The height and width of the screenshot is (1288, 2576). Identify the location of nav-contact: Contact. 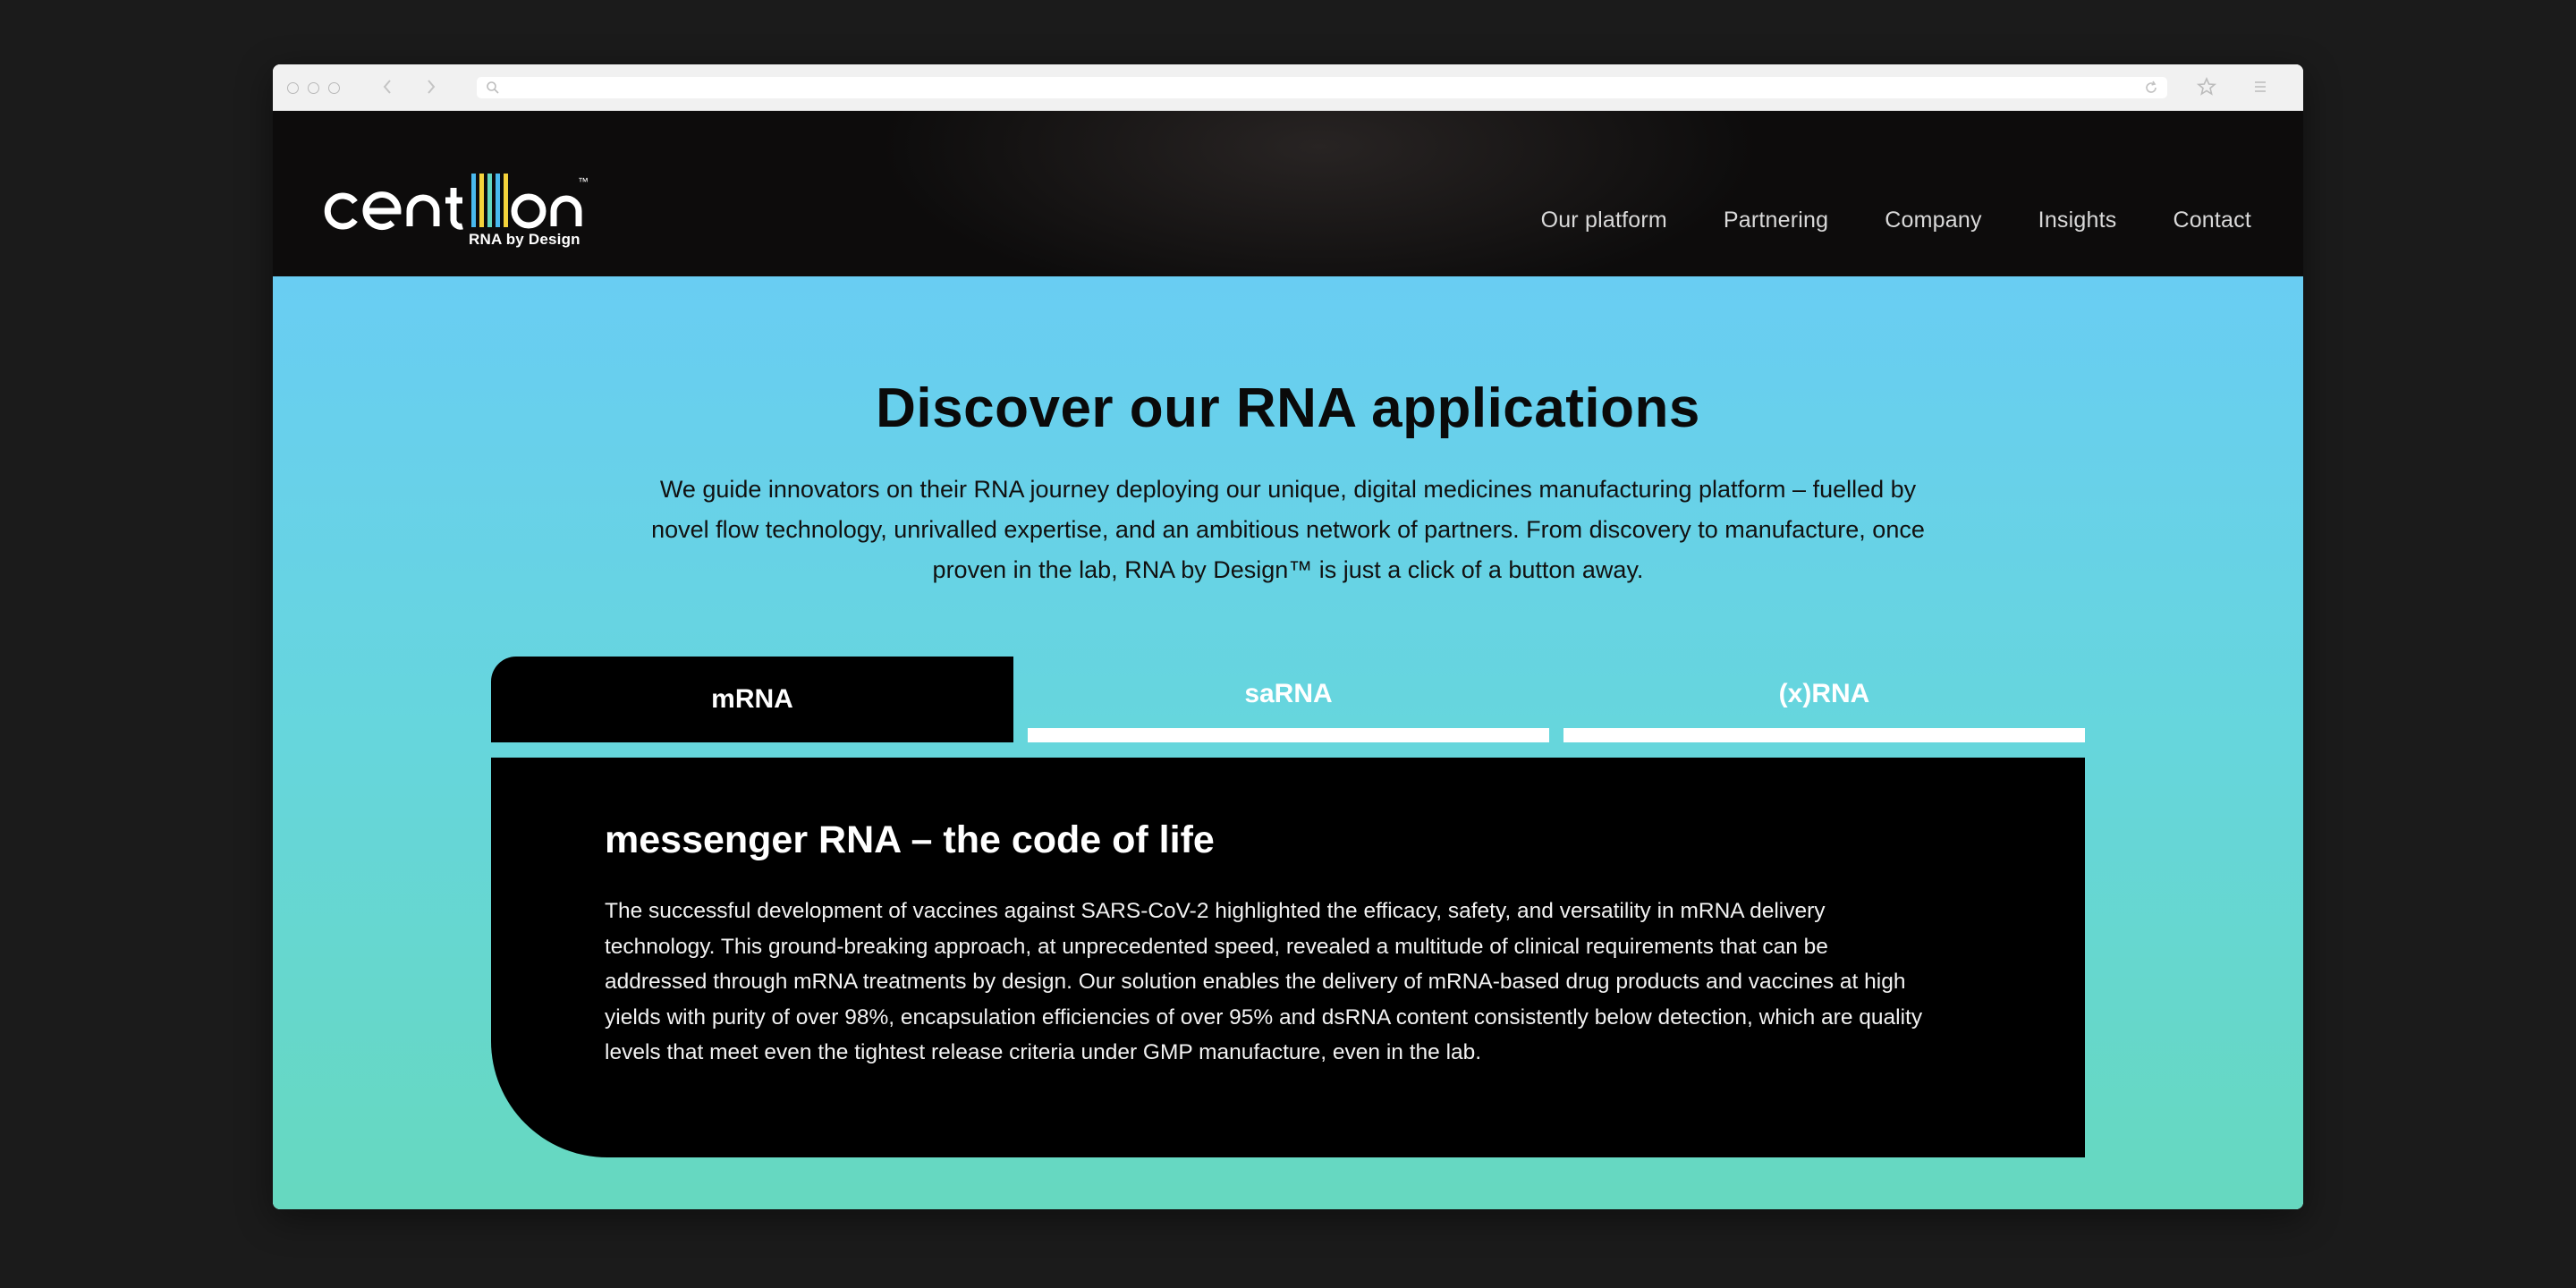
(2212, 220).